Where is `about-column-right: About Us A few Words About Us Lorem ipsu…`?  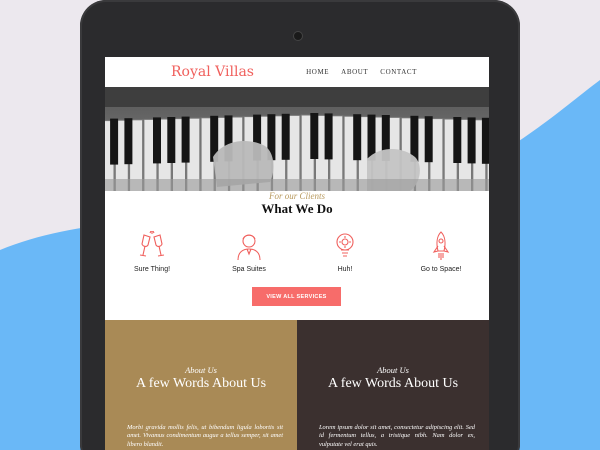
about-column-right: About Us A few Words About Us Lorem ipsu… is located at coordinates (393, 385).